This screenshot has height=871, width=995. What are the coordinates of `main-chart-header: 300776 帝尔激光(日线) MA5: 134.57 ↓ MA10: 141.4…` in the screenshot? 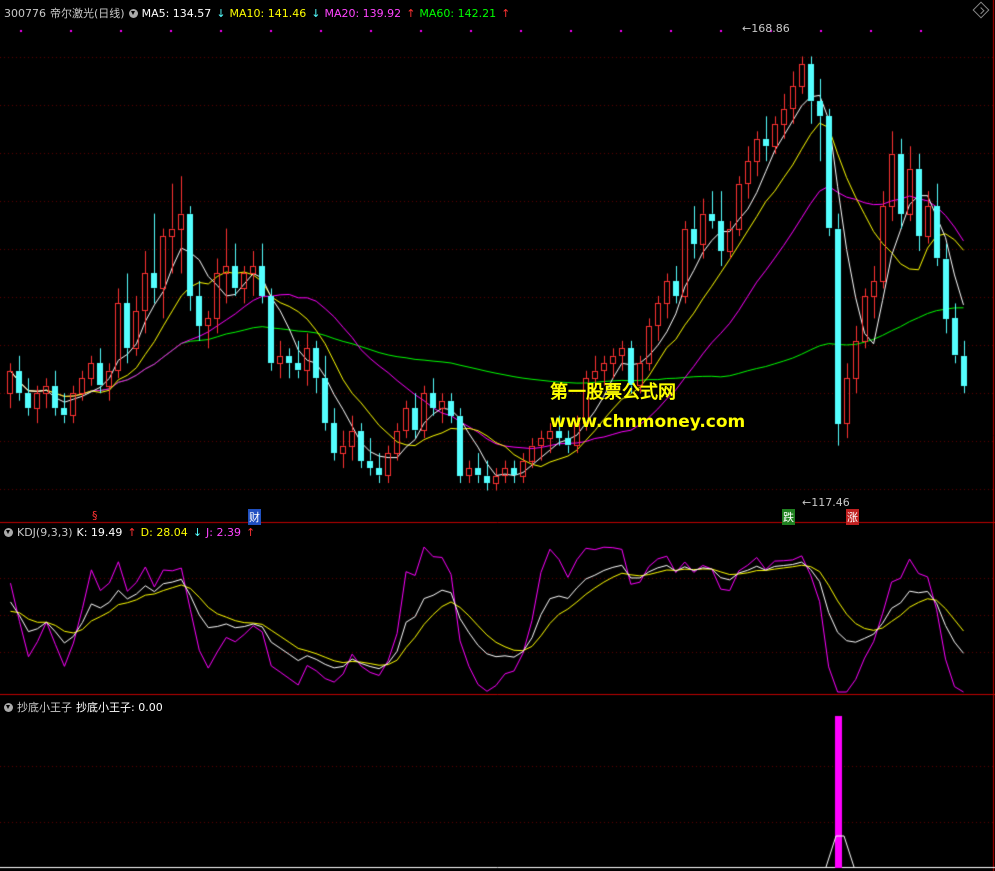 It's located at (257, 13).